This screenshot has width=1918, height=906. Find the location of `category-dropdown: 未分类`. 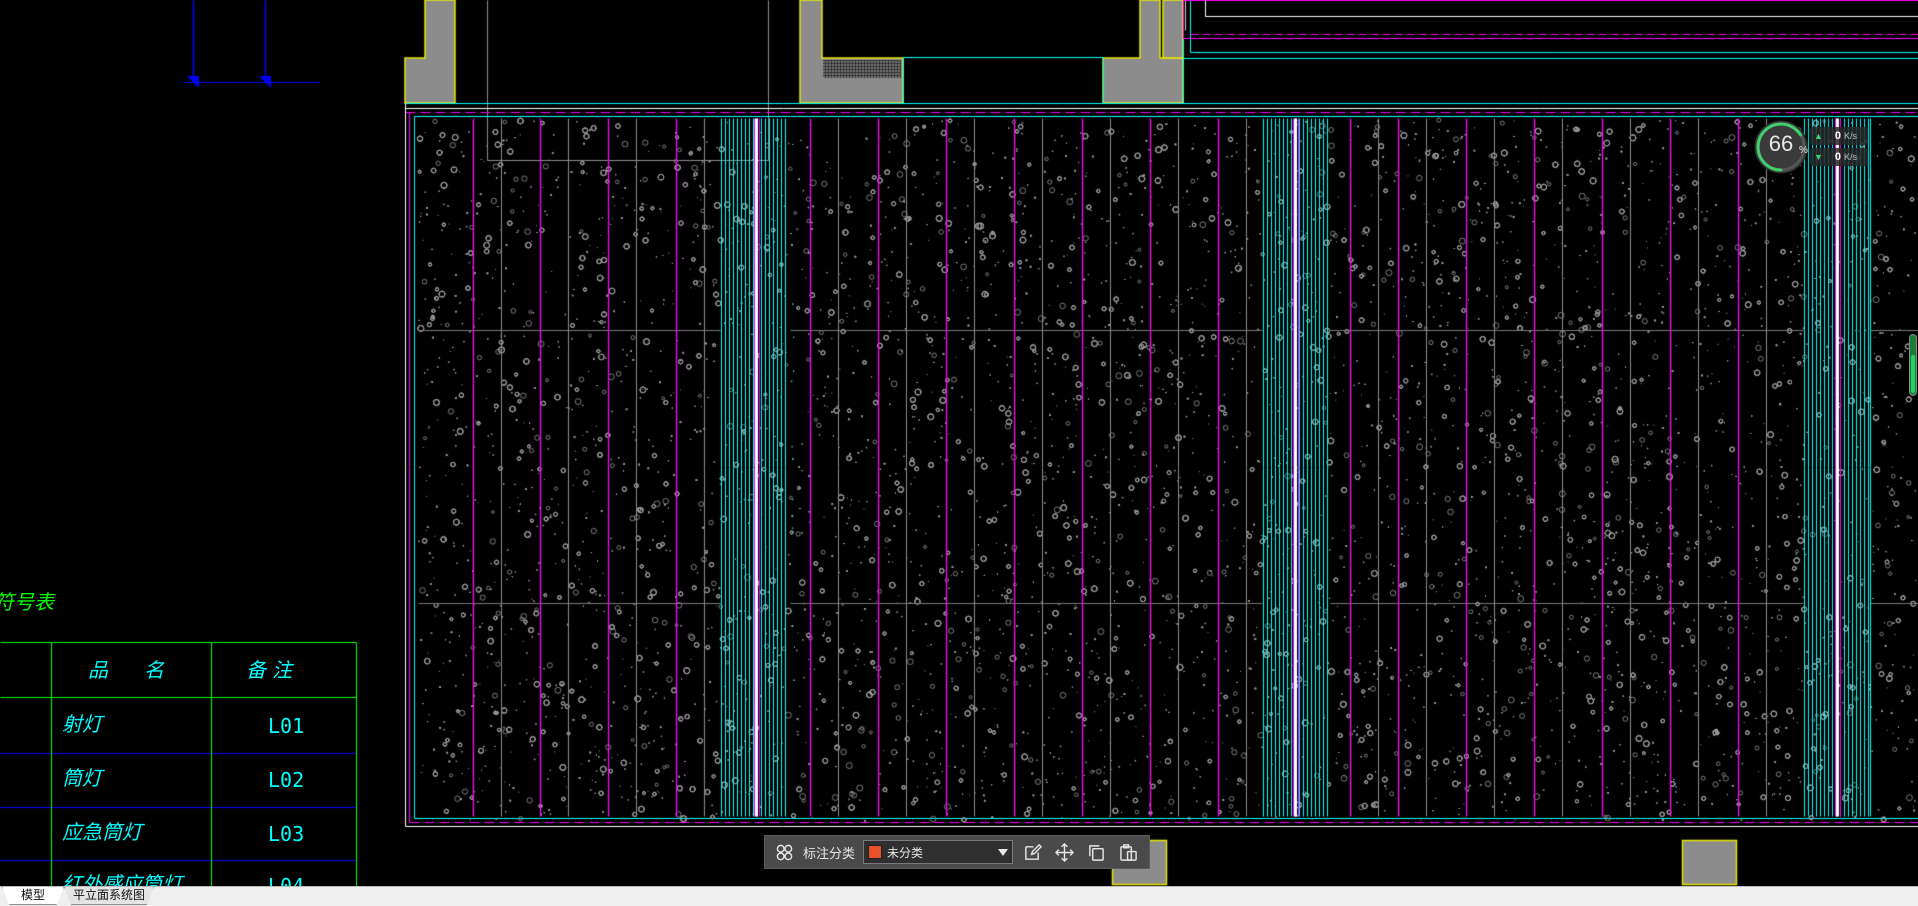

category-dropdown: 未分类 is located at coordinates (938, 852).